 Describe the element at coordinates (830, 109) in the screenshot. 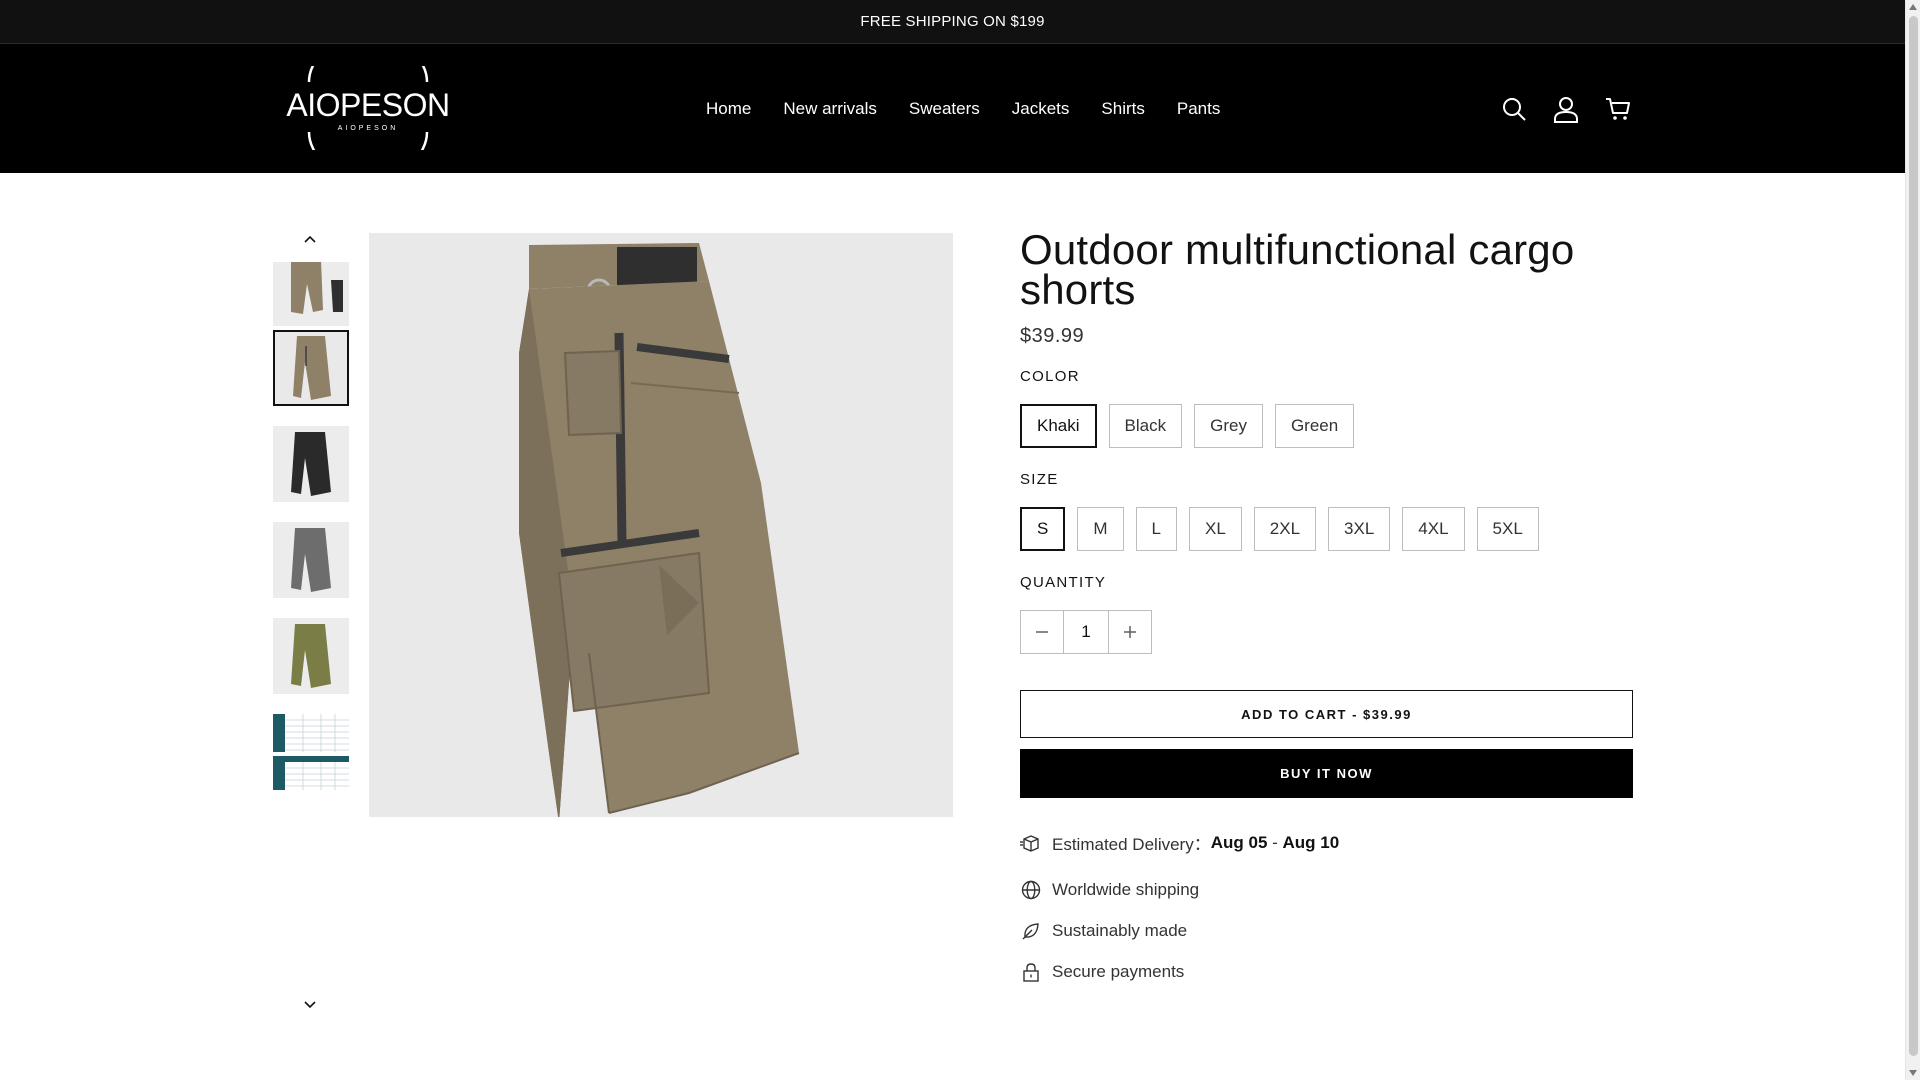

I see `nav-new-arrivals: New arrivals` at that location.